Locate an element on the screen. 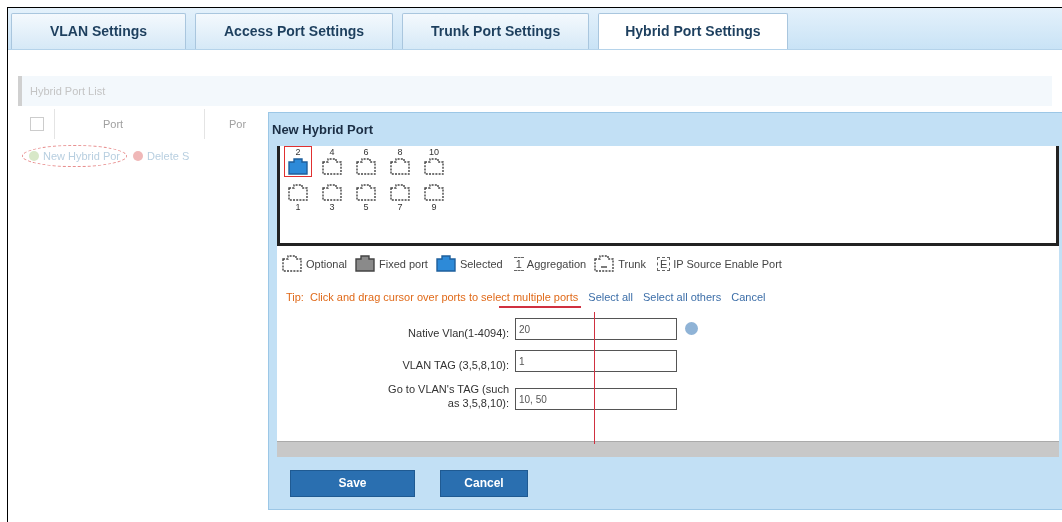 Image resolution: width=1062 pixels, height=522 pixels. input-field: 20 is located at coordinates (596, 329).